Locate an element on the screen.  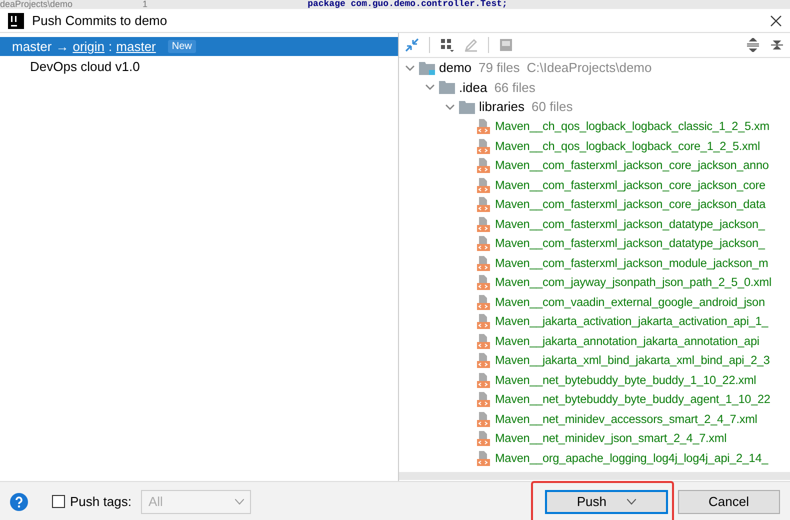
push-tags-label: Push tags: is located at coordinates (101, 501).